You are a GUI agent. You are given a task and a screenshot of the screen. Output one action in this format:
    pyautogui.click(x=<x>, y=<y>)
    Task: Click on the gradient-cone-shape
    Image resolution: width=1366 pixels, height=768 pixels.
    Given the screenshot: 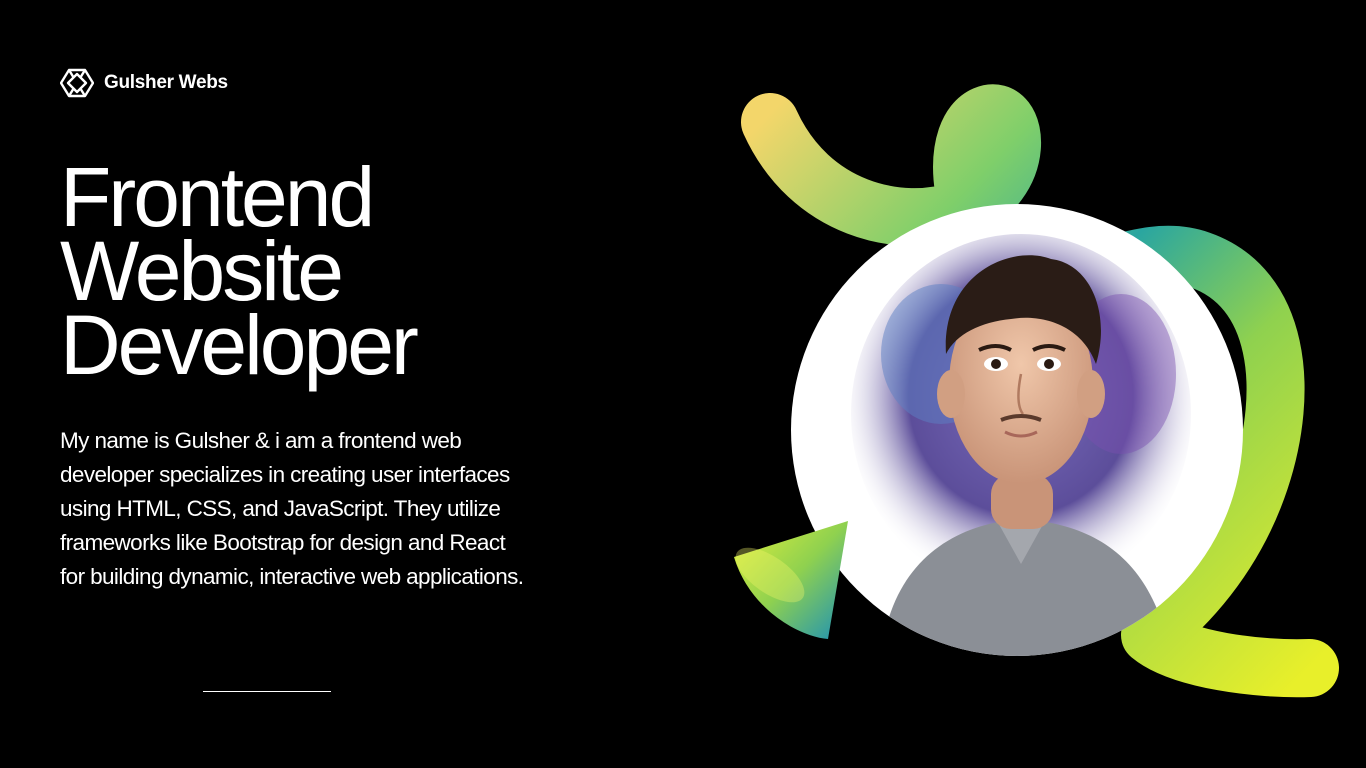 What is the action you would take?
    pyautogui.click(x=791, y=580)
    